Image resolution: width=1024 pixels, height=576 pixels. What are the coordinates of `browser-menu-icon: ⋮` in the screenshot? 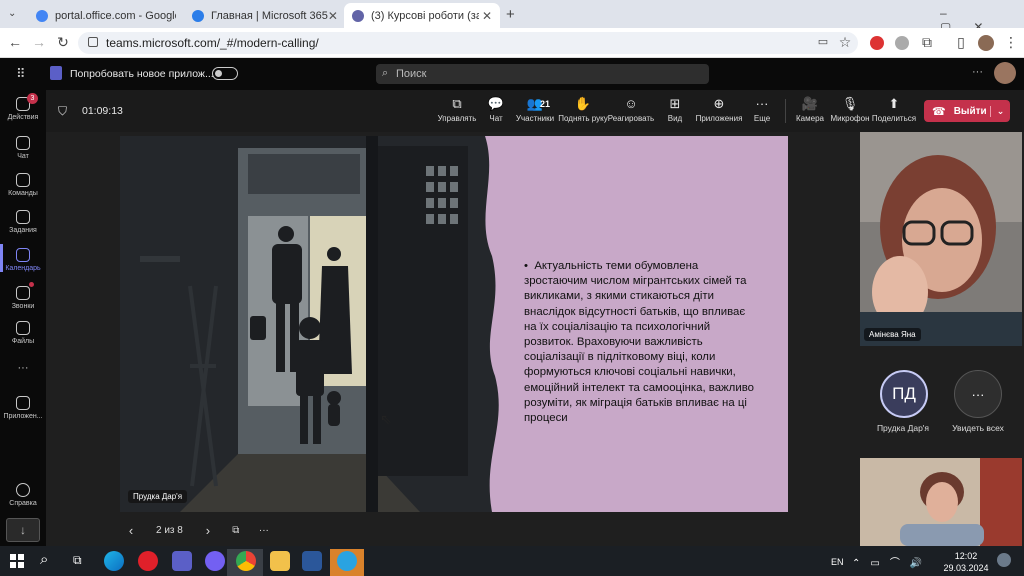 It's located at (1011, 42).